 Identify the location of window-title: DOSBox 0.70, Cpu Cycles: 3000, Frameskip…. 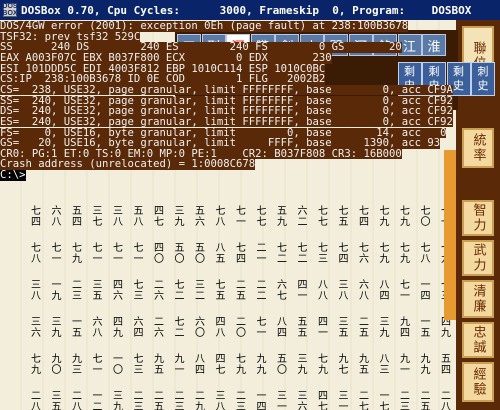
(246, 10).